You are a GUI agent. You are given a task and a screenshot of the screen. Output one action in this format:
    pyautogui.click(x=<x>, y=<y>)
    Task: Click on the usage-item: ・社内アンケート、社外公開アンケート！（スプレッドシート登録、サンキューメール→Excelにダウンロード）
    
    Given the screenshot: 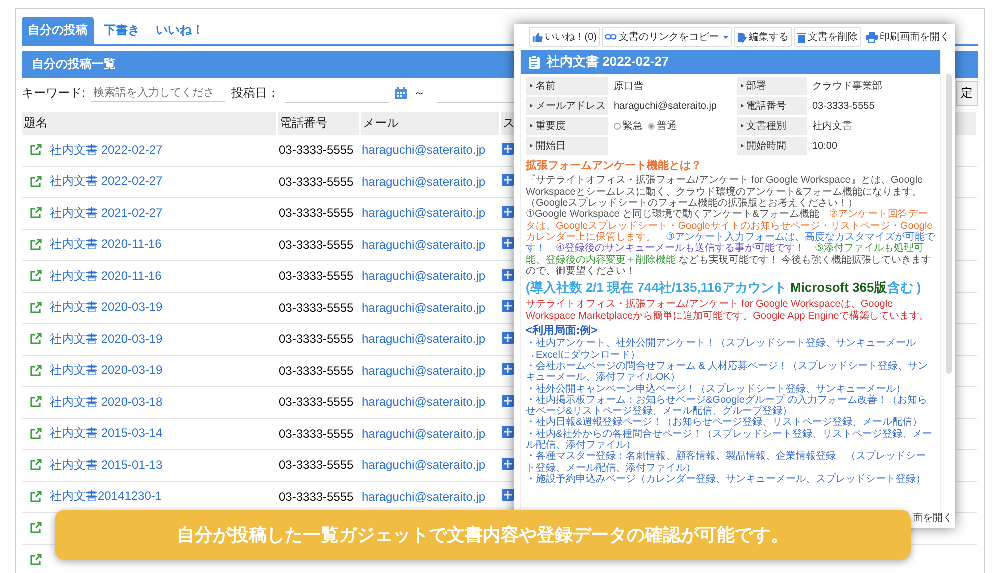 What is the action you would take?
    pyautogui.click(x=721, y=349)
    